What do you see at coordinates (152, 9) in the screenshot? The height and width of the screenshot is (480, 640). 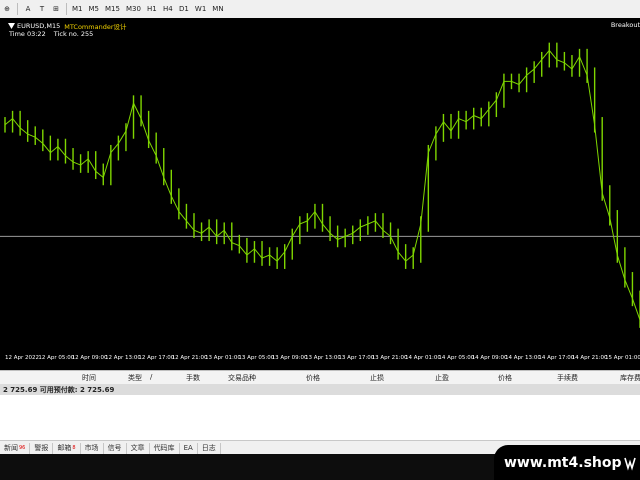 I see `timeframe-h1: H1` at bounding box center [152, 9].